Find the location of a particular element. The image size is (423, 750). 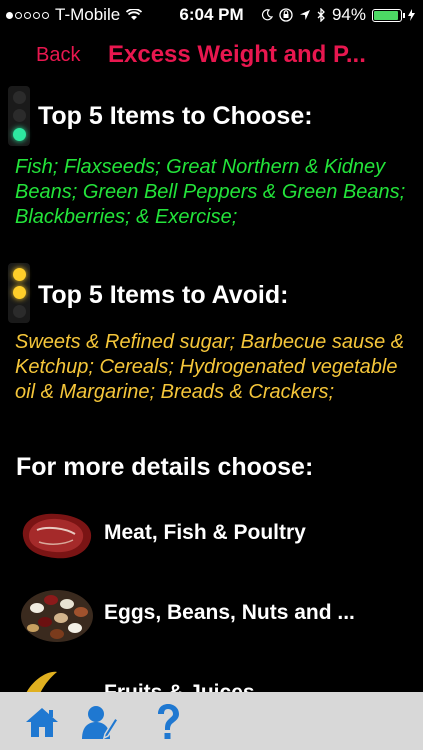

home-icon is located at coordinates (42, 722).